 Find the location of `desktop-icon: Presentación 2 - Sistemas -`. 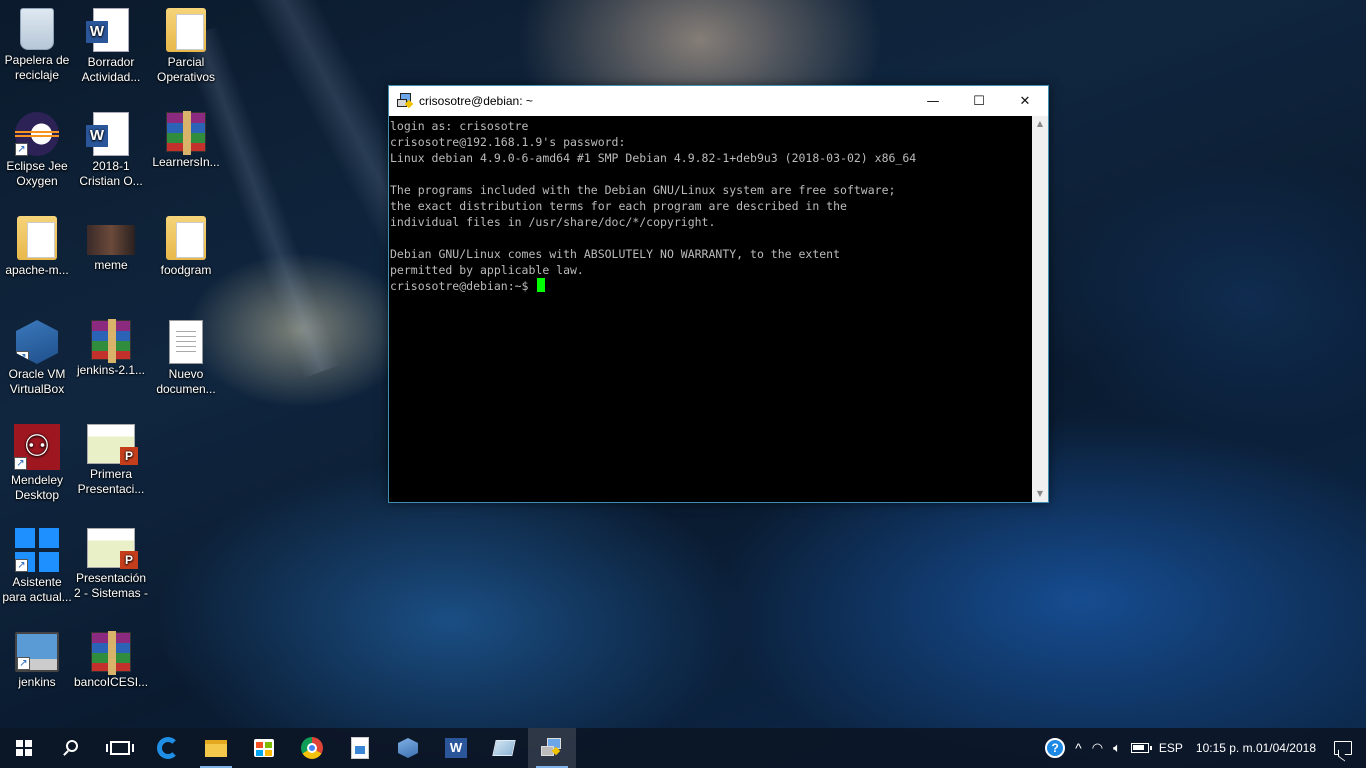

desktop-icon: Presentación 2 - Sistemas - is located at coordinates (111, 564).